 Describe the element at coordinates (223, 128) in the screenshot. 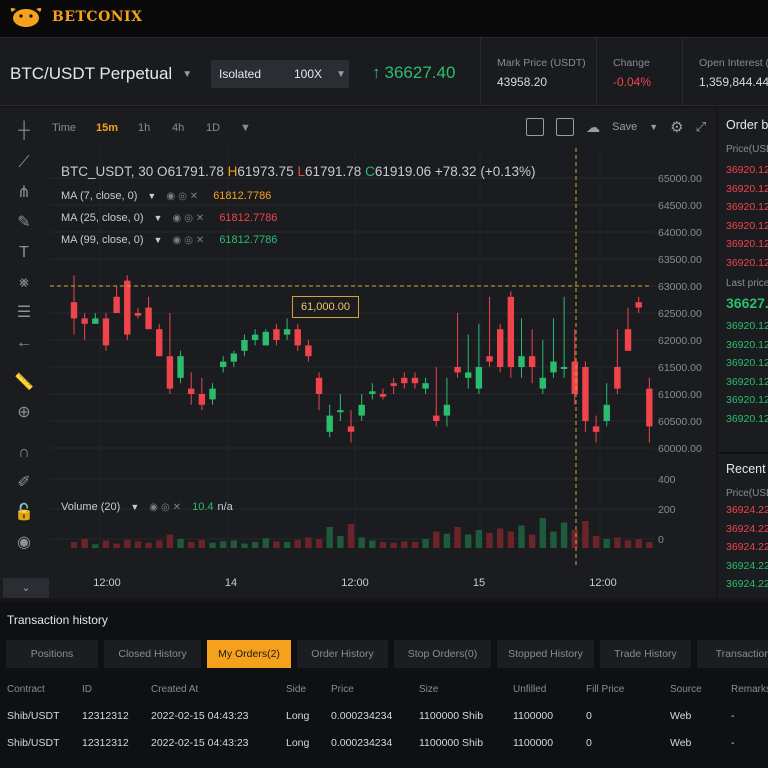

I see `tf-1d: 1D` at that location.